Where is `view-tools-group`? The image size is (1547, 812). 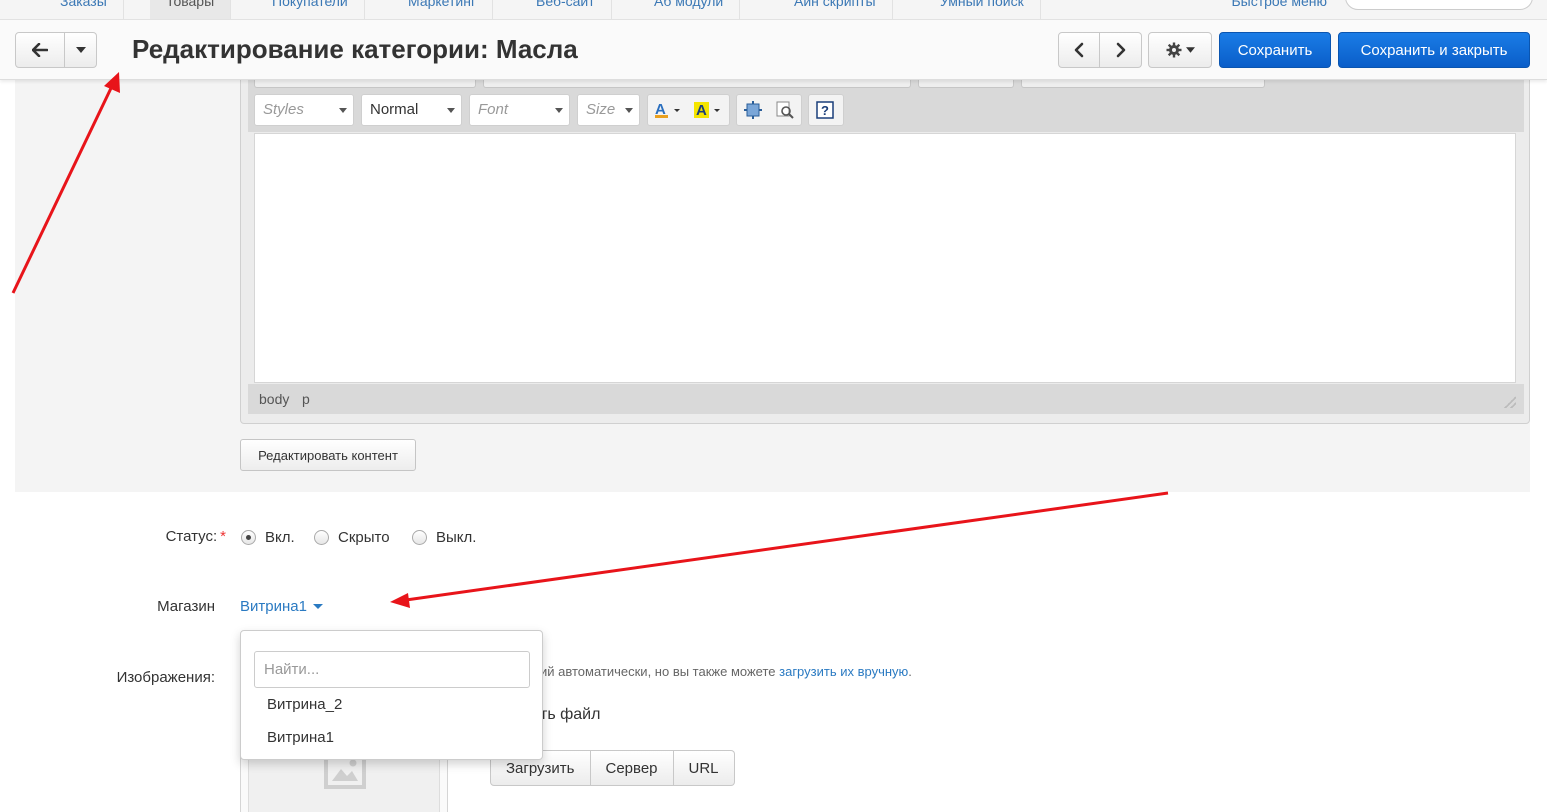 view-tools-group is located at coordinates (769, 110).